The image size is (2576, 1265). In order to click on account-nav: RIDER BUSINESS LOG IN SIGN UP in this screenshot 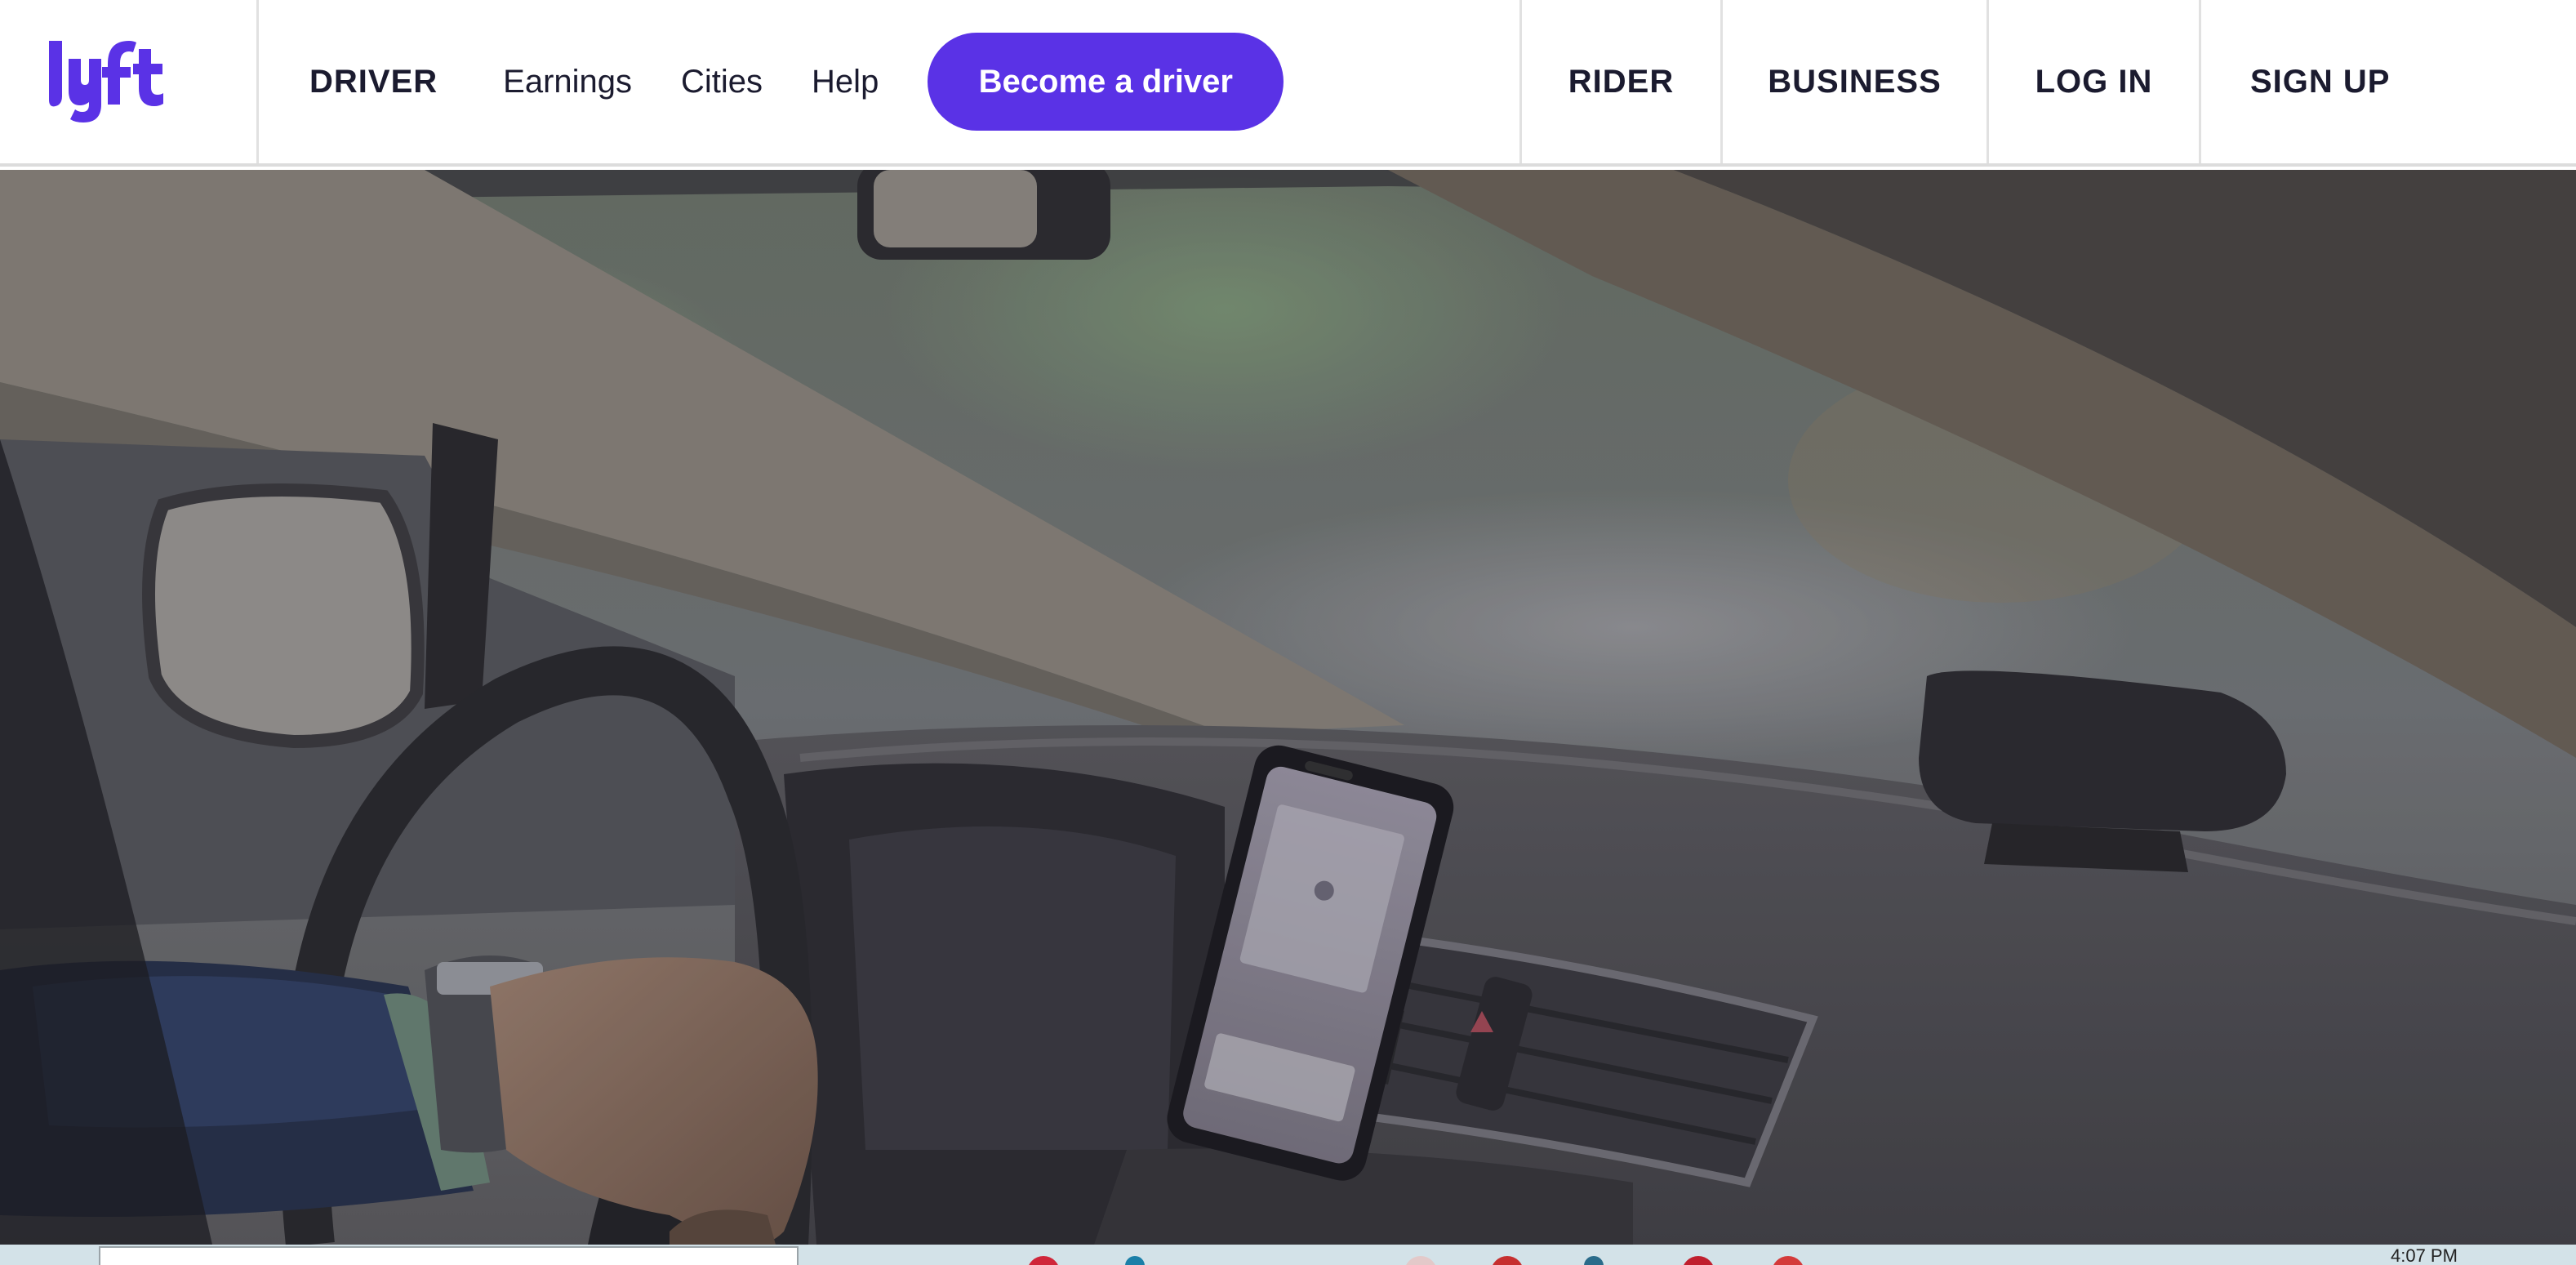, I will do `click(1977, 81)`.